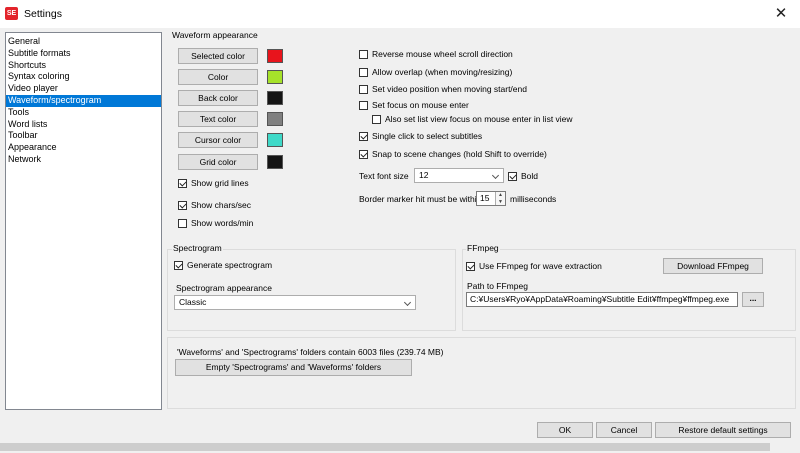 The image size is (800, 453). Describe the element at coordinates (83, 42) in the screenshot. I see `sidebar-item: General` at that location.